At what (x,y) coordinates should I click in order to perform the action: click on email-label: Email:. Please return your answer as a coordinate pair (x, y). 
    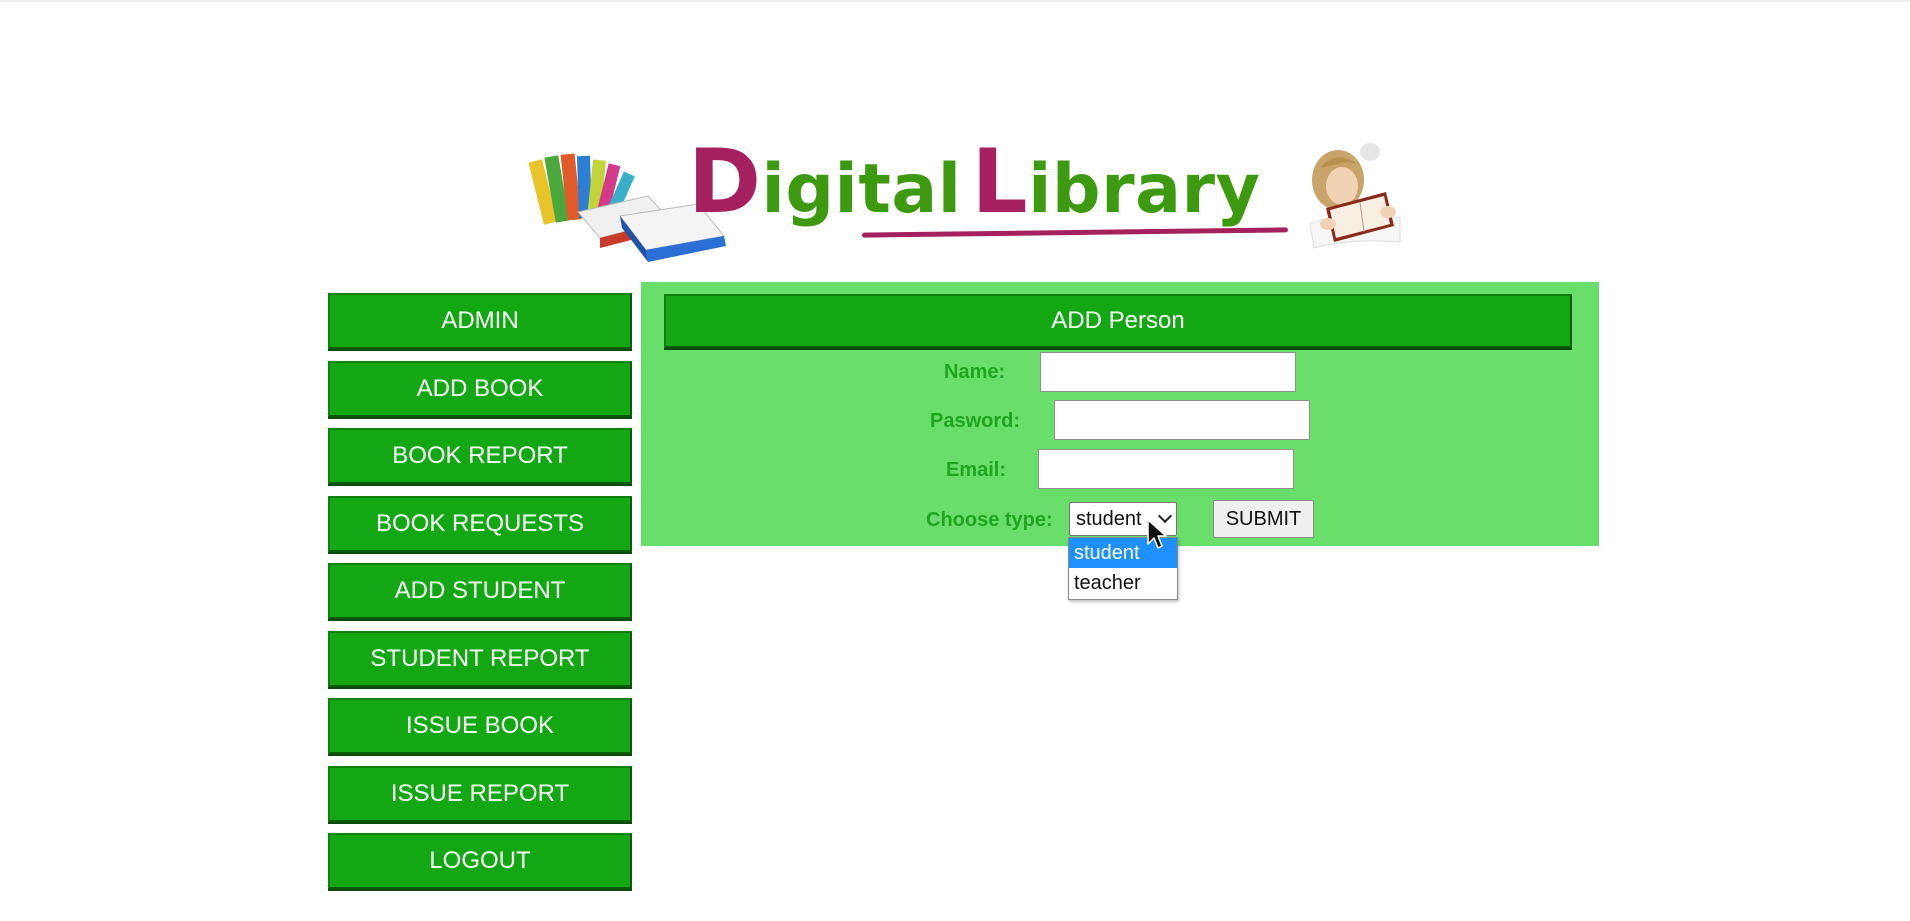
    Looking at the image, I should click on (976, 470).